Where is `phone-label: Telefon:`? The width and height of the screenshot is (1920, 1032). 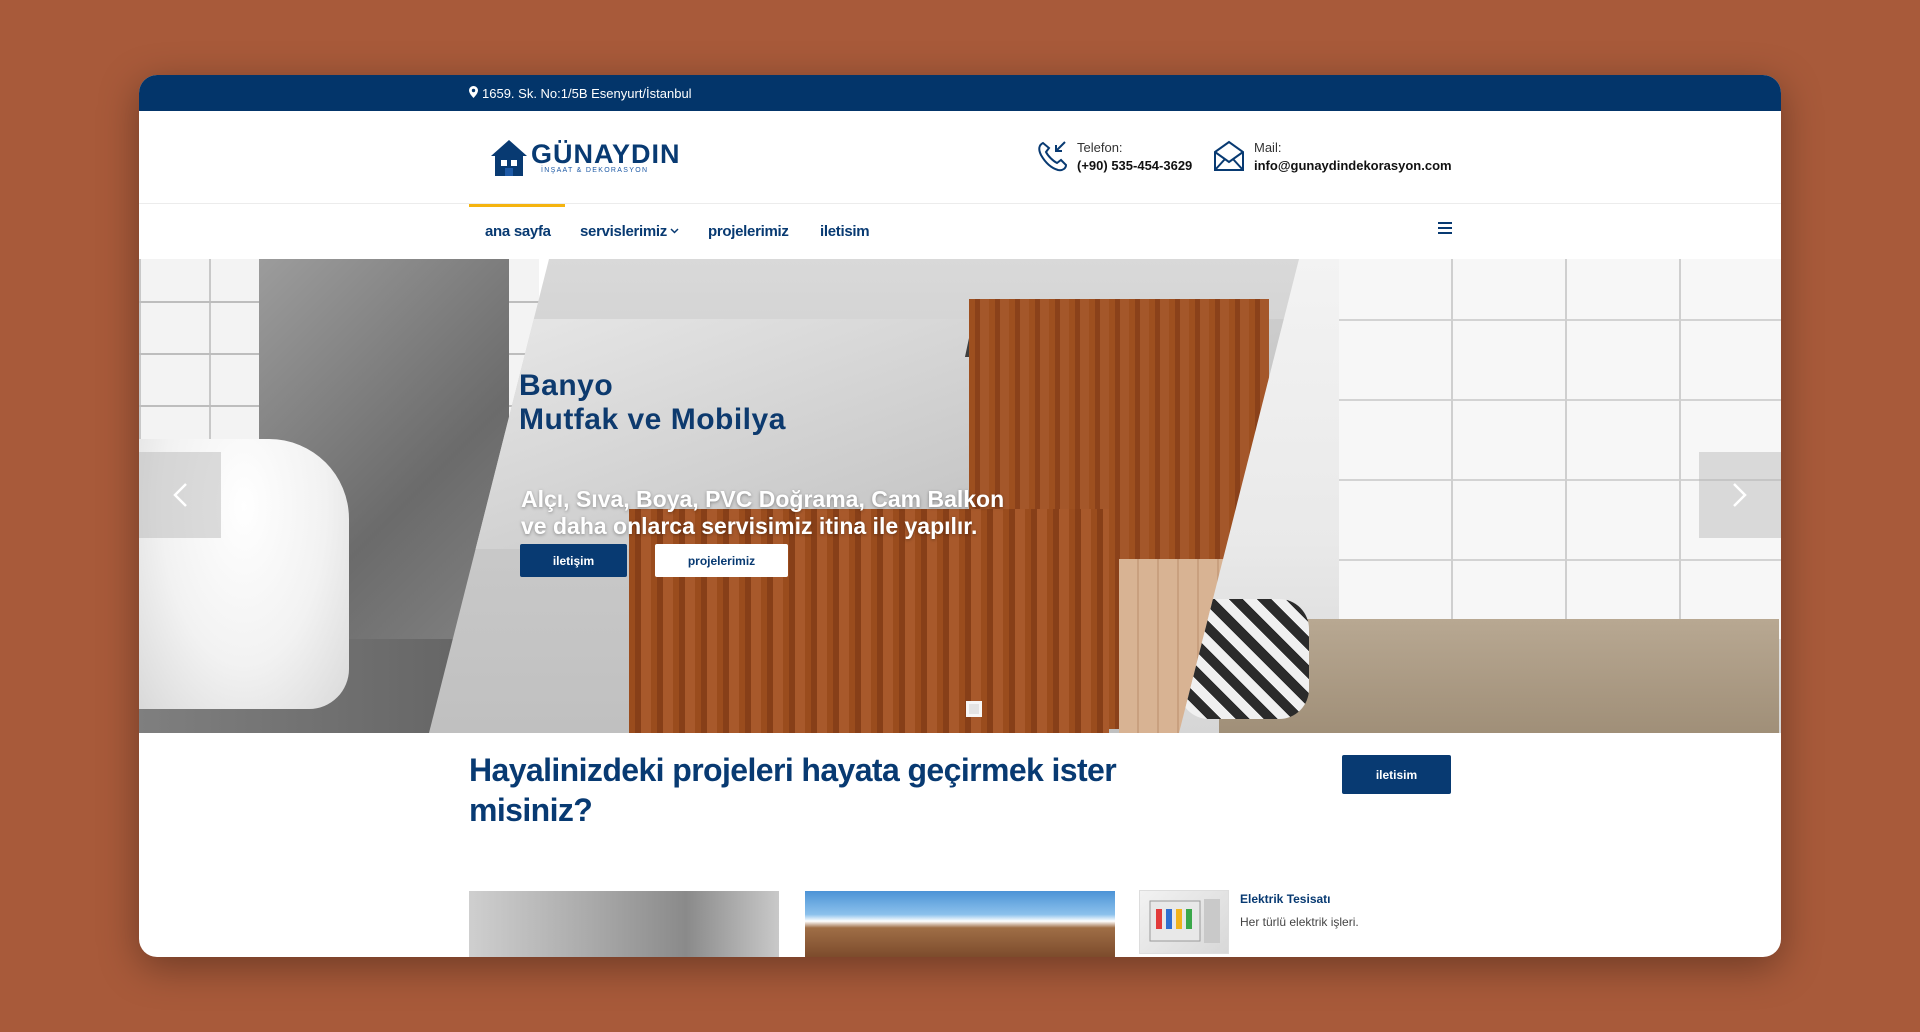 phone-label: Telefon: is located at coordinates (1100, 147).